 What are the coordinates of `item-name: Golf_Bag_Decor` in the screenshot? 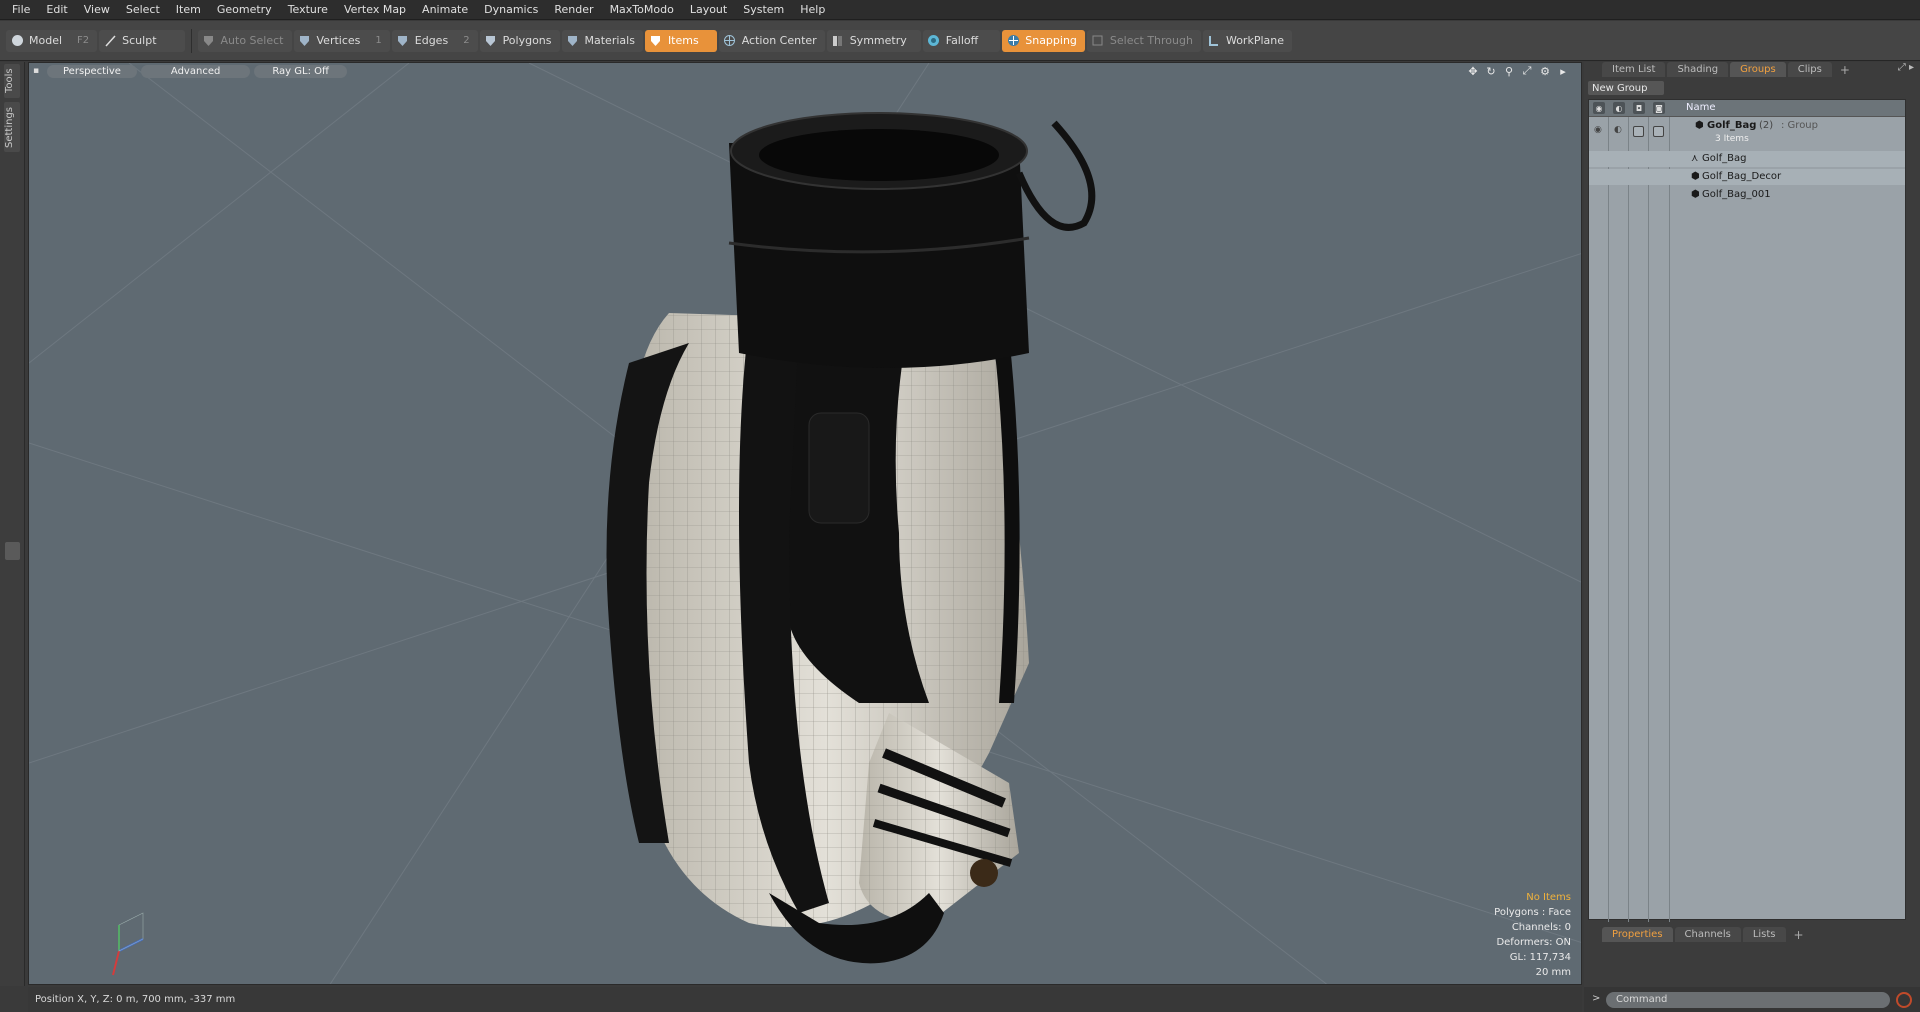 It's located at (1742, 176).